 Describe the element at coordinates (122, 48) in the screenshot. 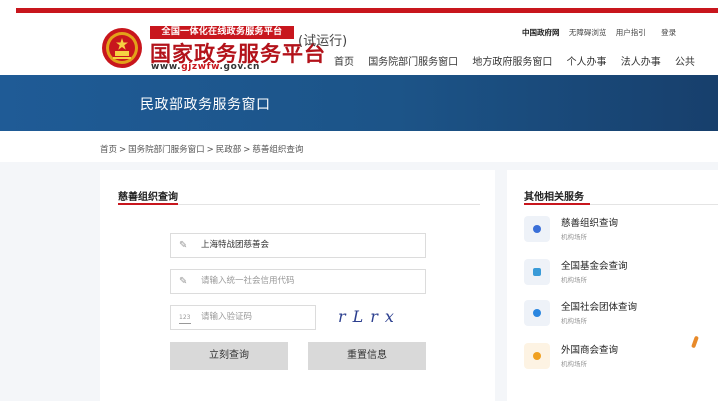

I see `national-emblem-icon` at that location.